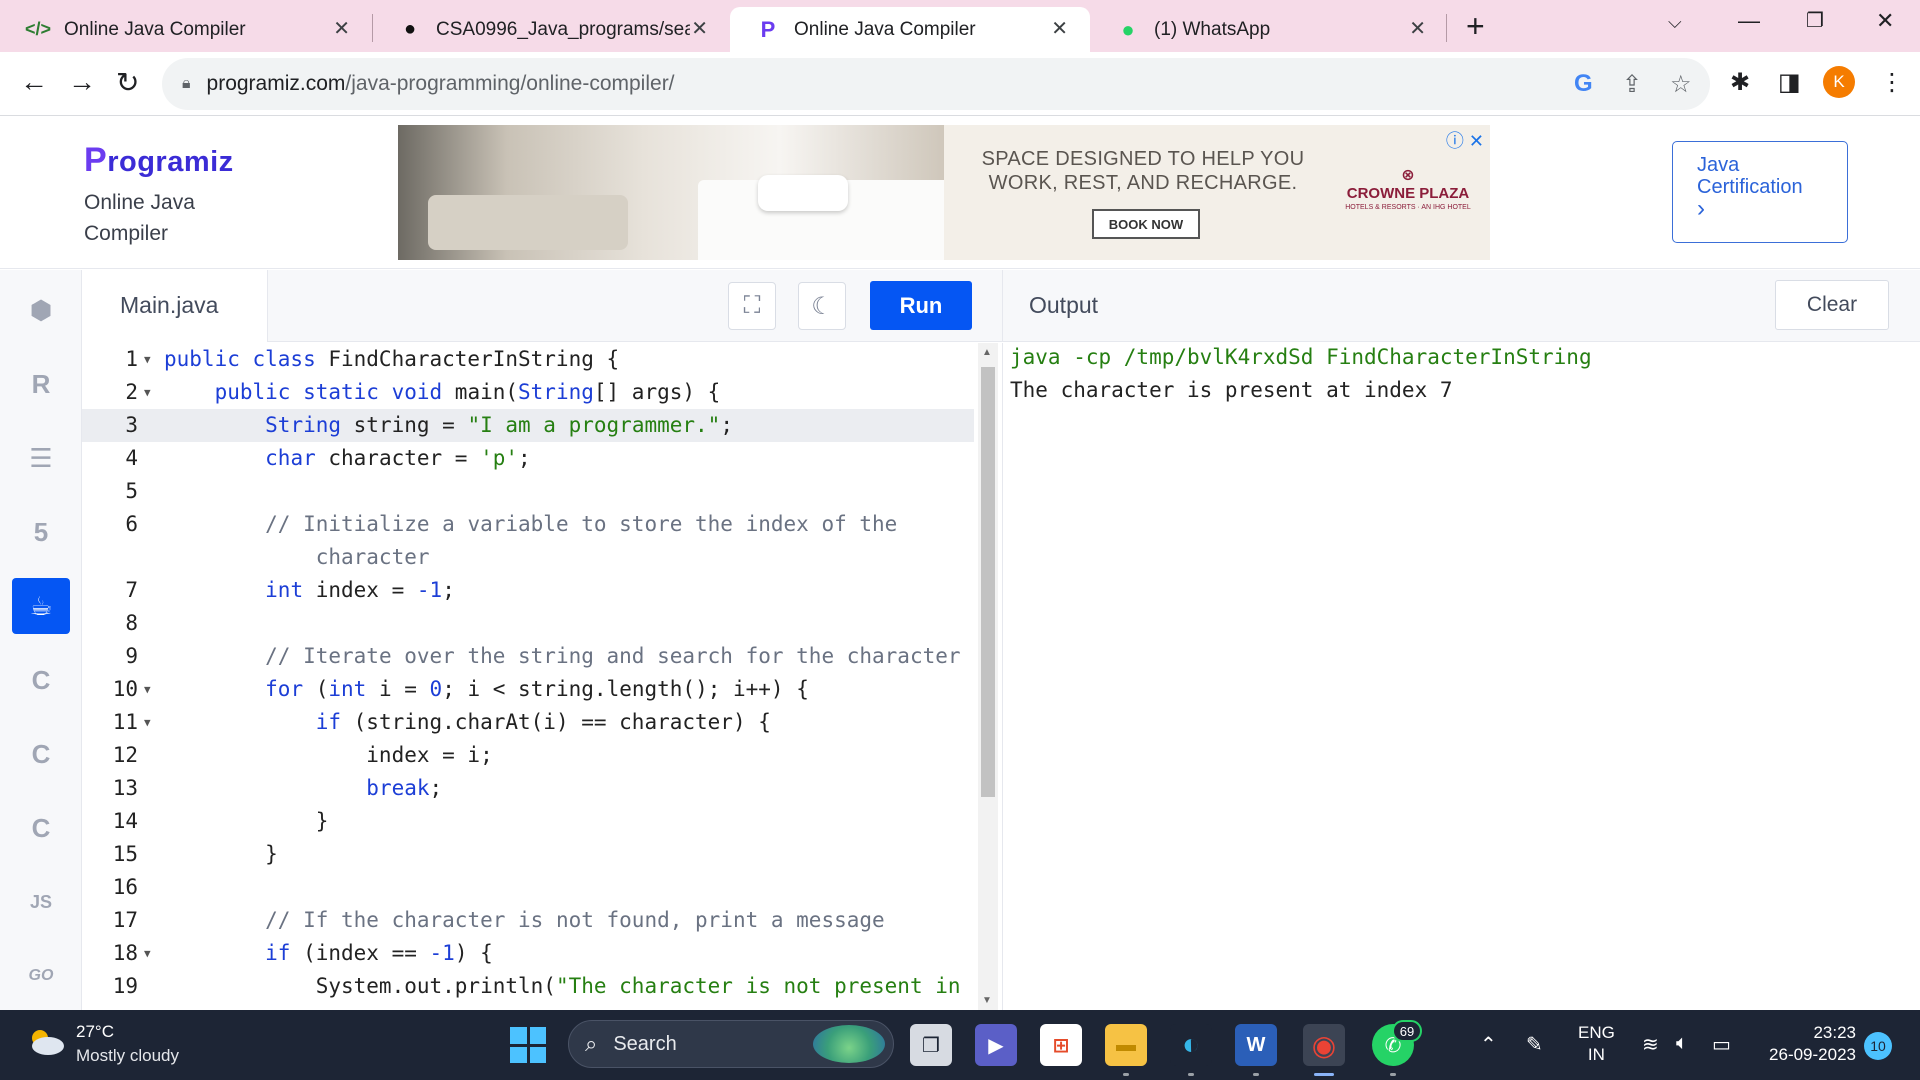  What do you see at coordinates (1583, 84) in the screenshot?
I see `google-lens-icon: G` at bounding box center [1583, 84].